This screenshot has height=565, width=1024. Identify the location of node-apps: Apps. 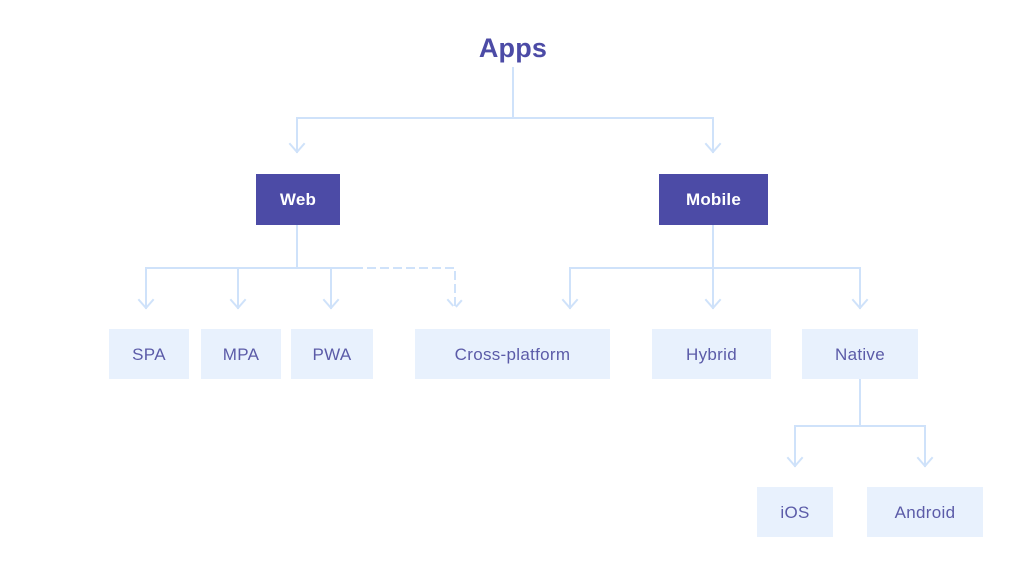
(513, 48).